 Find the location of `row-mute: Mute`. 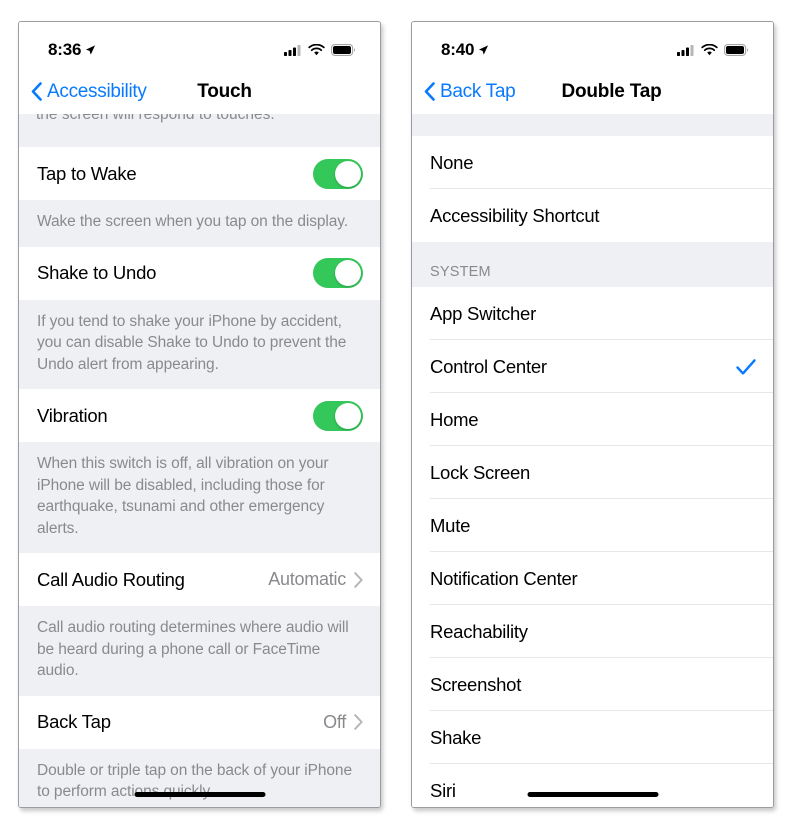

row-mute: Mute is located at coordinates (592, 525).